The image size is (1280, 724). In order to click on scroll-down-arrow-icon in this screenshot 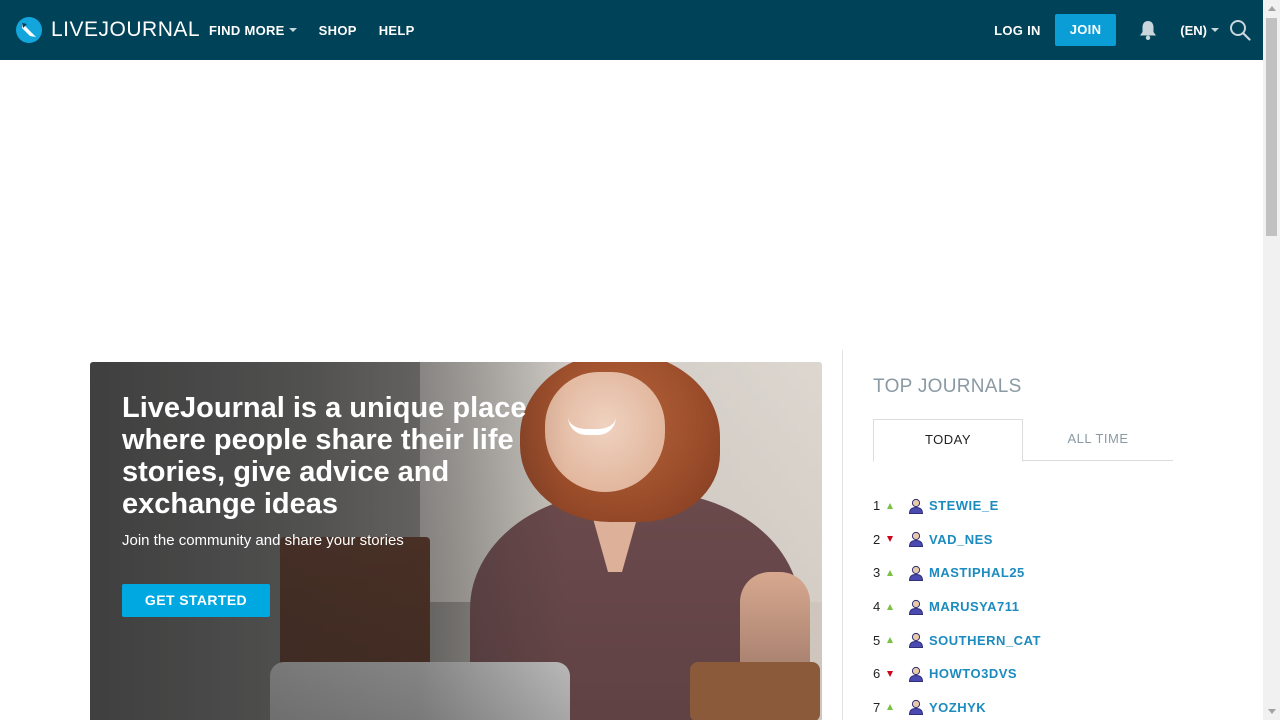, I will do `click(1272, 711)`.